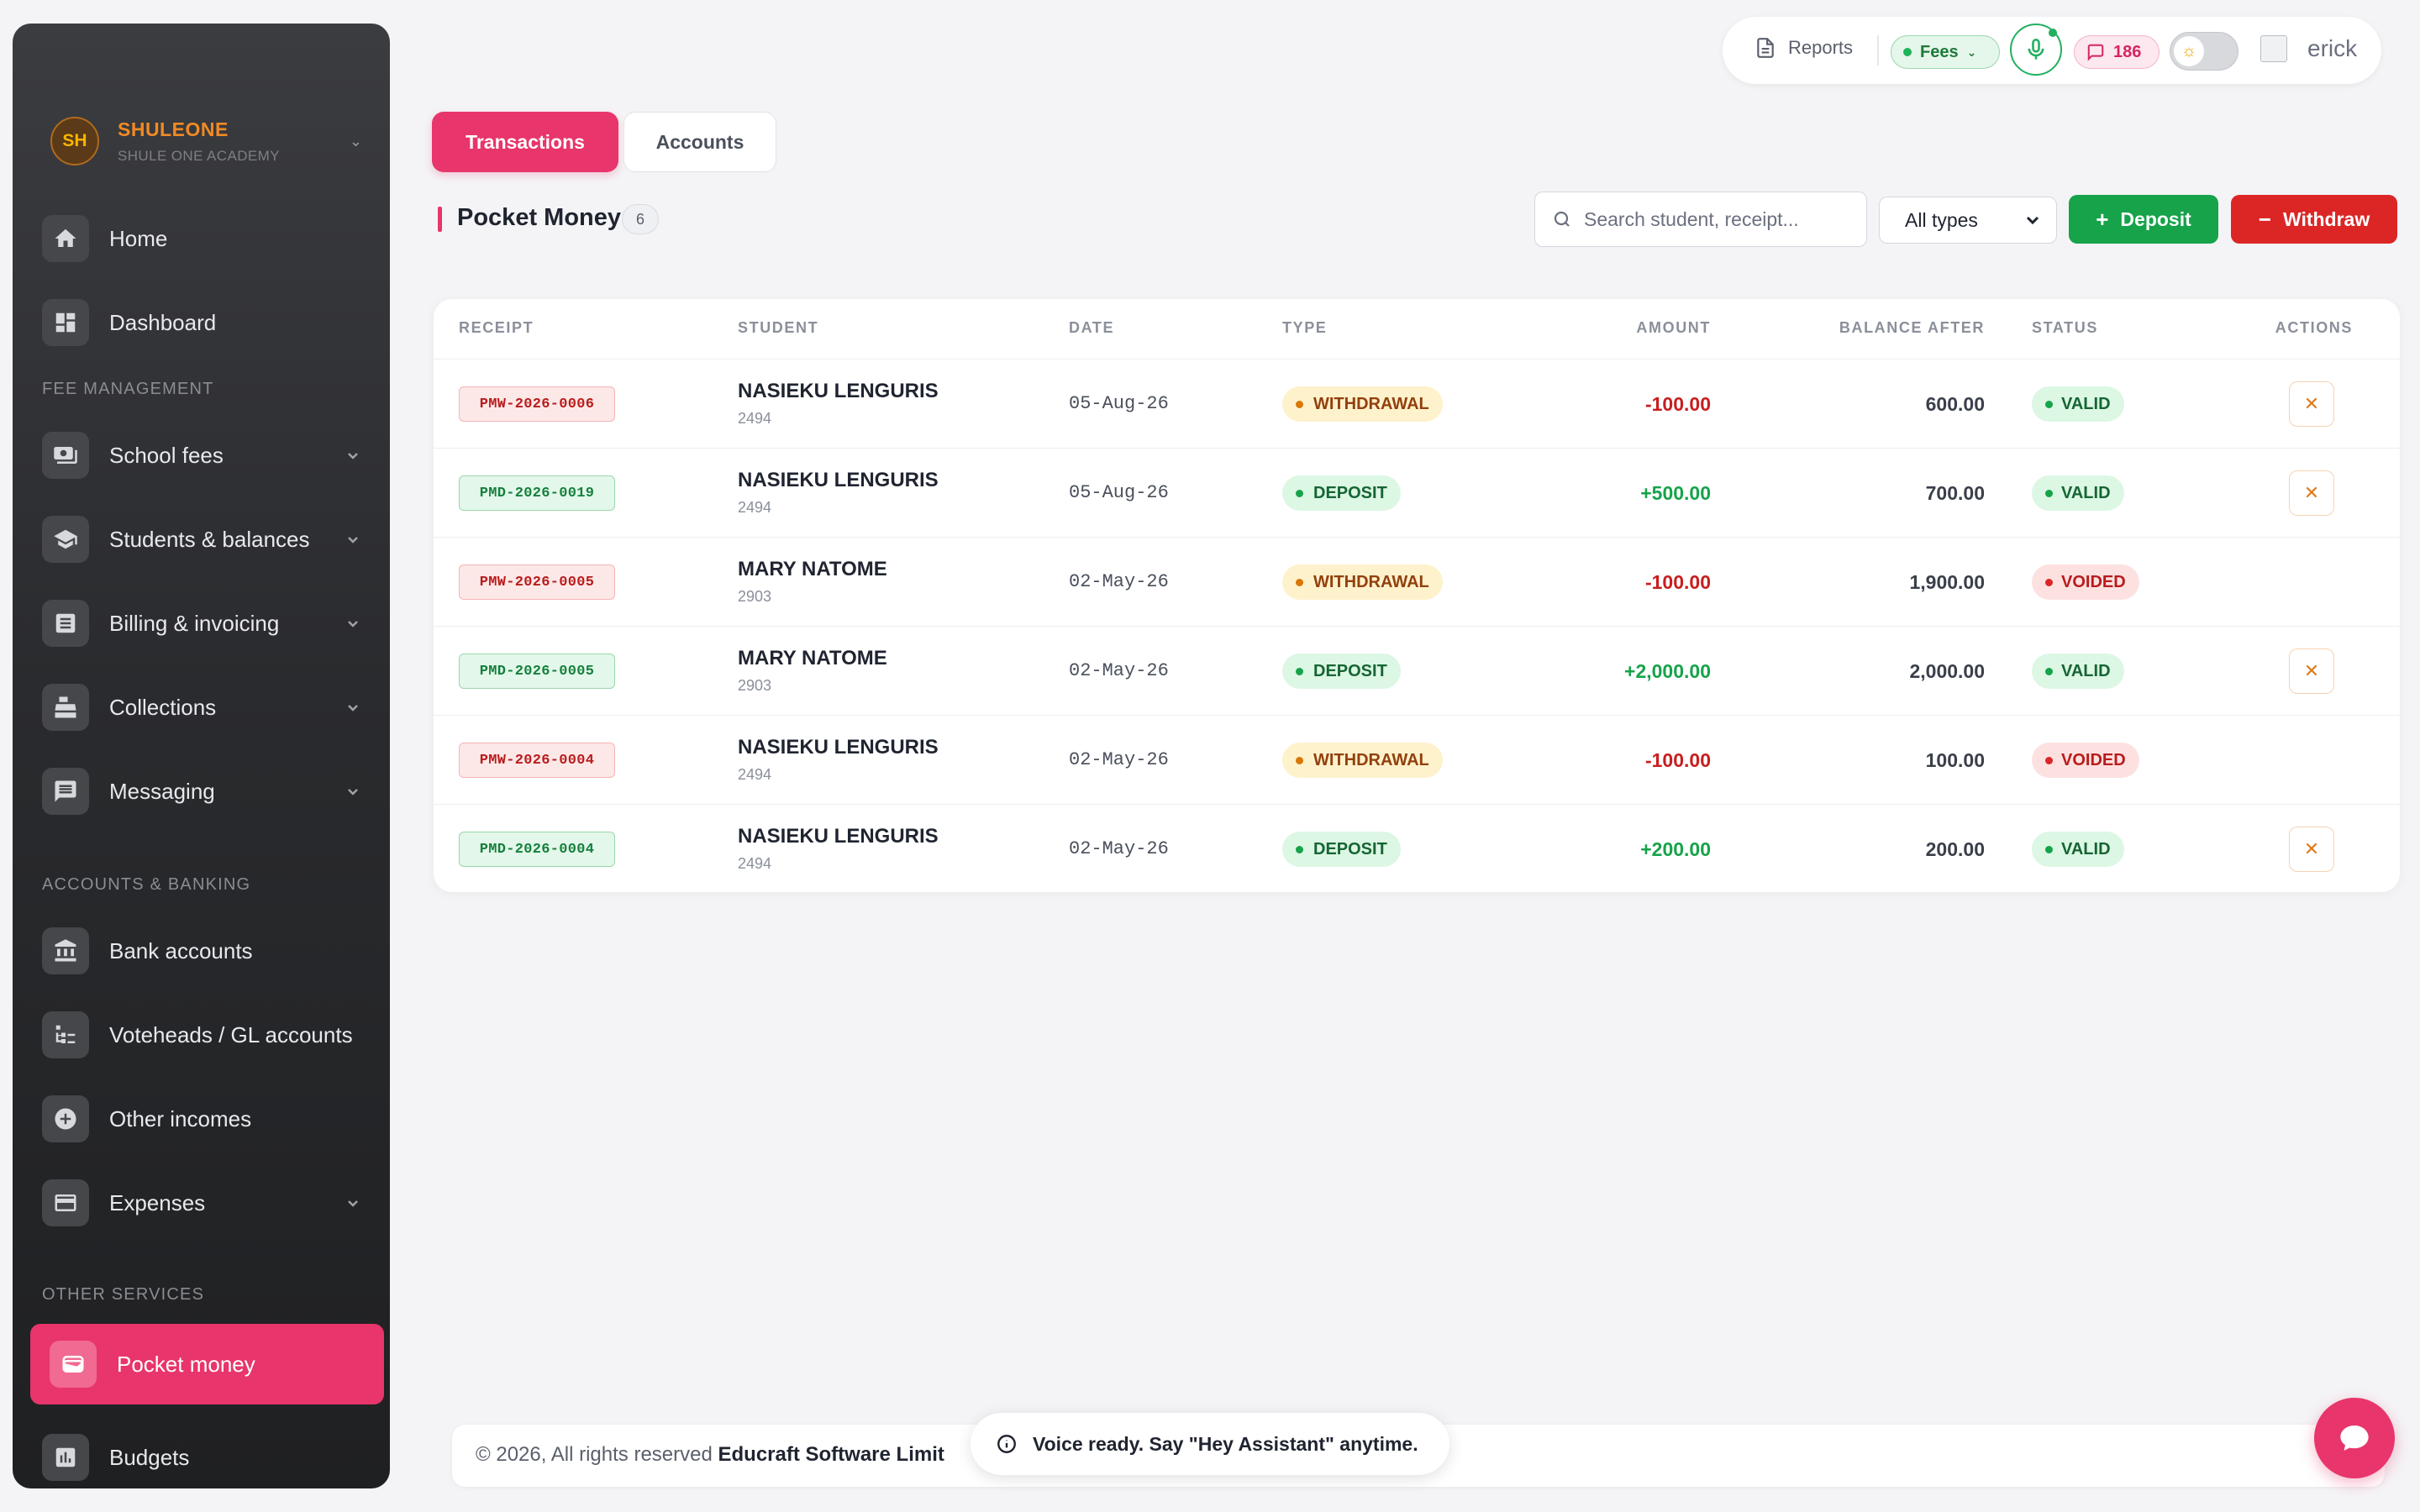 The image size is (2420, 1512). Describe the element at coordinates (65, 455) in the screenshot. I see `money-icon` at that location.